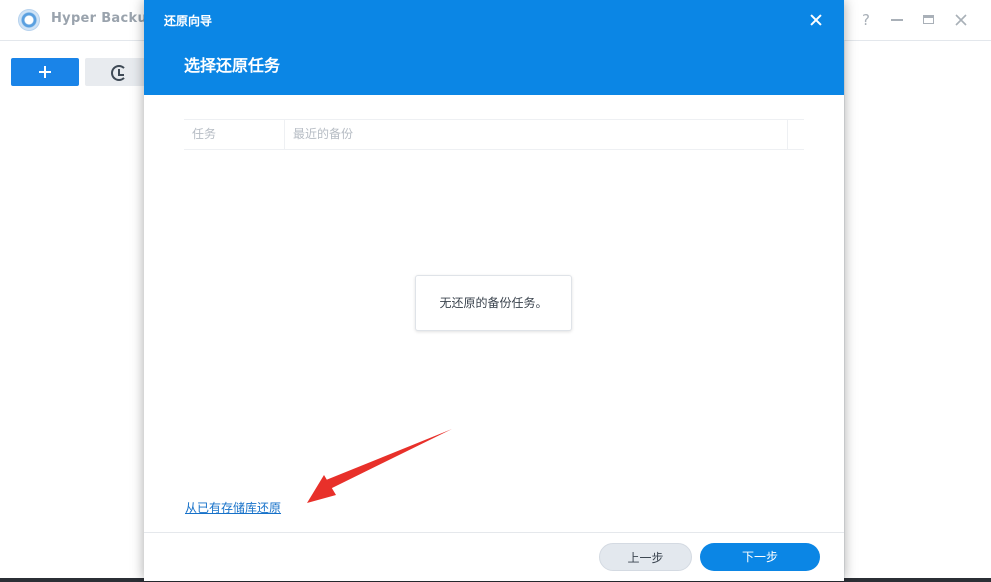 This screenshot has height=582, width=991. What do you see at coordinates (45, 72) in the screenshot?
I see `add-task-button` at bounding box center [45, 72].